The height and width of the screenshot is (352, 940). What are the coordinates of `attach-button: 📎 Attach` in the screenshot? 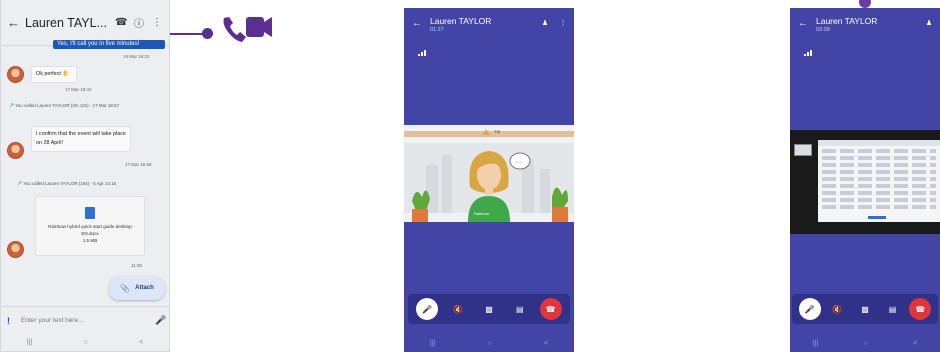 It's located at (137, 288).